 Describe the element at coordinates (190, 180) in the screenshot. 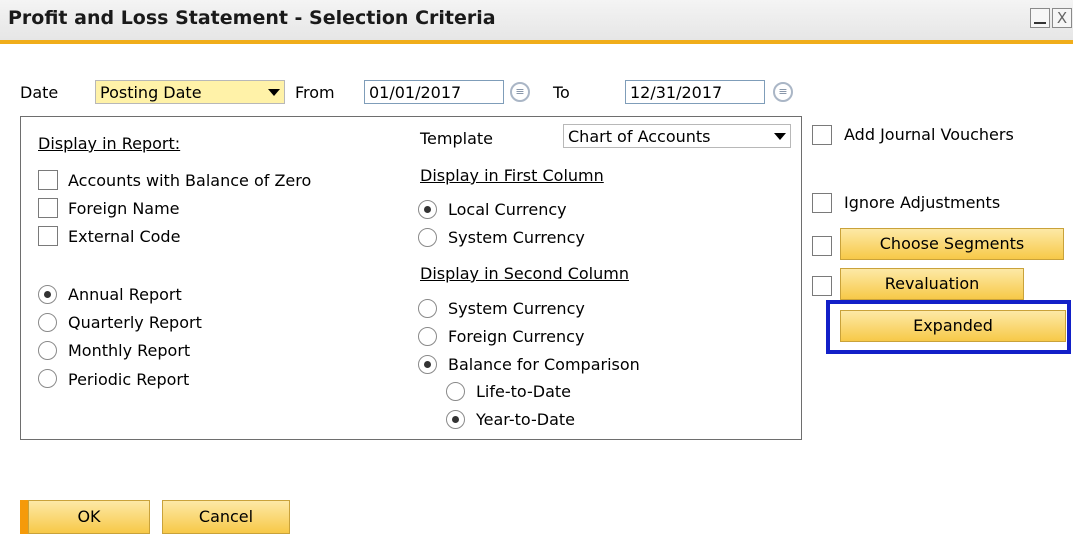

I see `accounts-zero-balance-label: Accounts with Balance of Zero` at that location.